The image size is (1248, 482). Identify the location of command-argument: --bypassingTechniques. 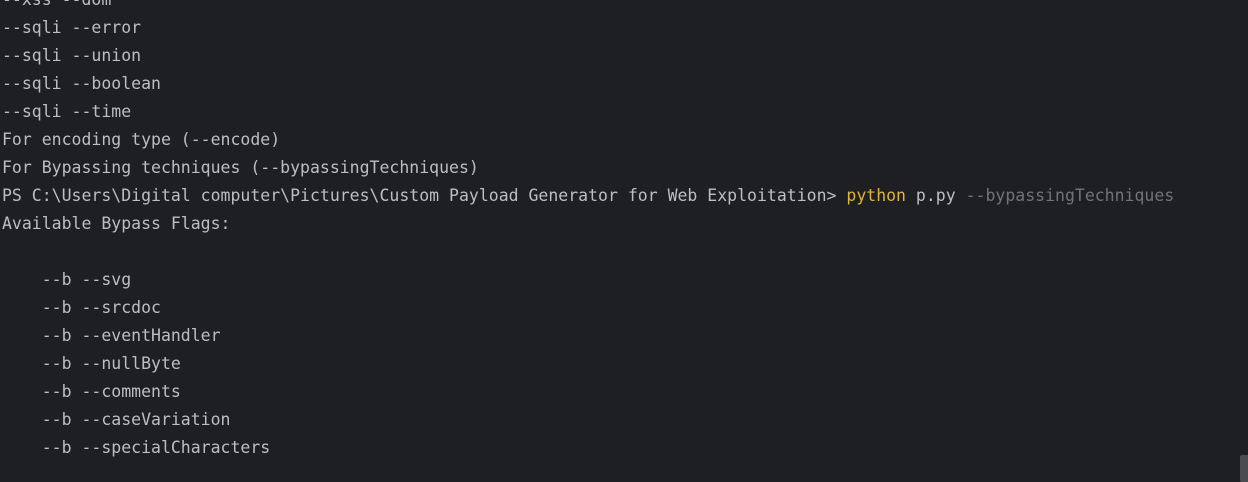
(1070, 195).